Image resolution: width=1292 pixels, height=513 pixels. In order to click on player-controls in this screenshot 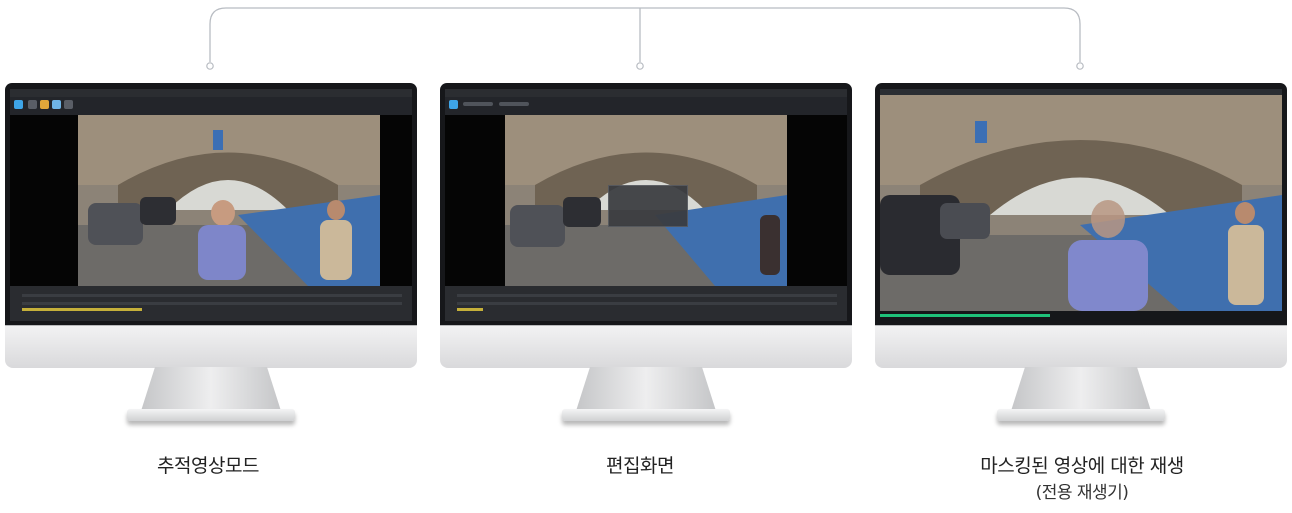, I will do `click(1081, 316)`.